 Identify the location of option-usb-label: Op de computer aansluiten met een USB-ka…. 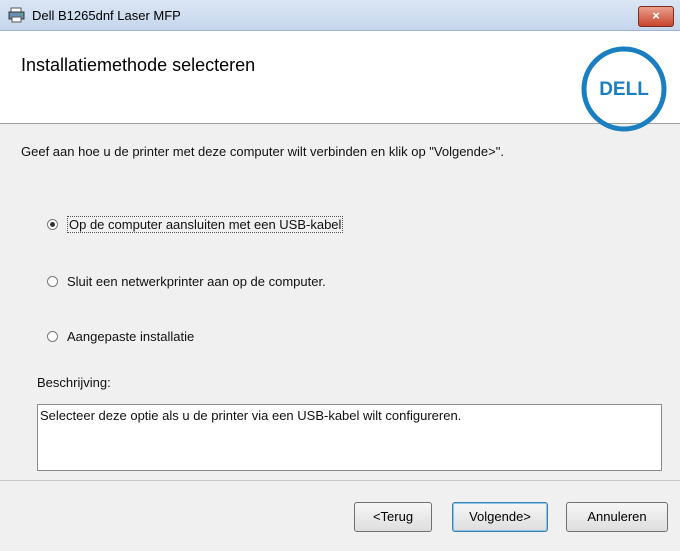
(205, 224).